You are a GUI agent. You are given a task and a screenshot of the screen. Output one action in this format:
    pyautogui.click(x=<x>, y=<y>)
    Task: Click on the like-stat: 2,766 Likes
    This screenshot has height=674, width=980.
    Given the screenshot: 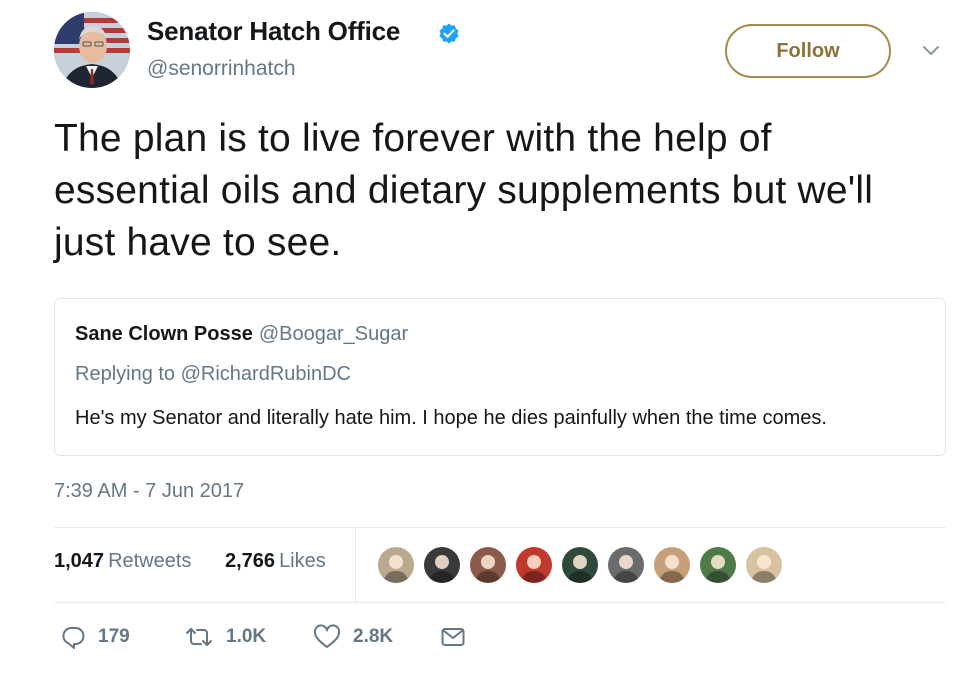 What is the action you would take?
    pyautogui.click(x=275, y=561)
    